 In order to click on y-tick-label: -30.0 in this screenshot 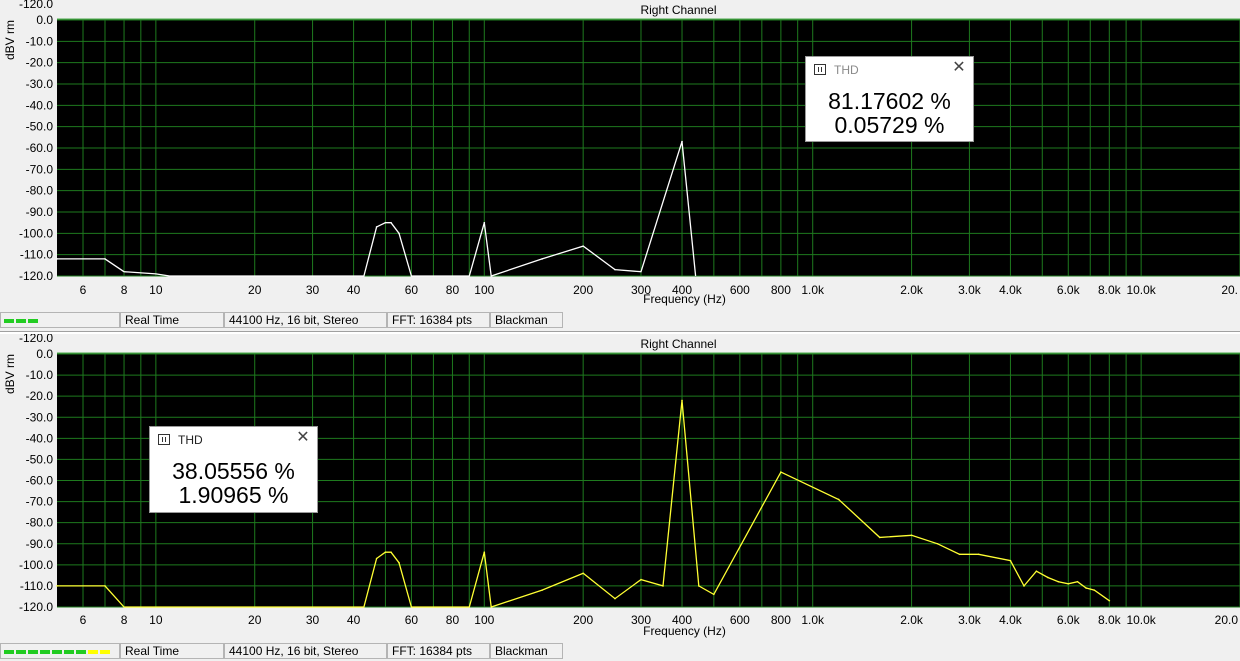, I will do `click(40, 417)`.